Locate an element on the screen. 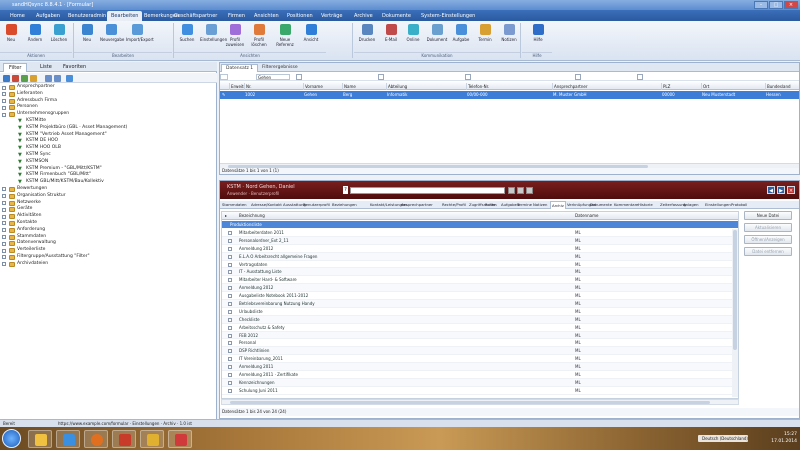 The height and width of the screenshot is (450, 800). archive-action-button: Öffnen/Anzeigen is located at coordinates (768, 239).